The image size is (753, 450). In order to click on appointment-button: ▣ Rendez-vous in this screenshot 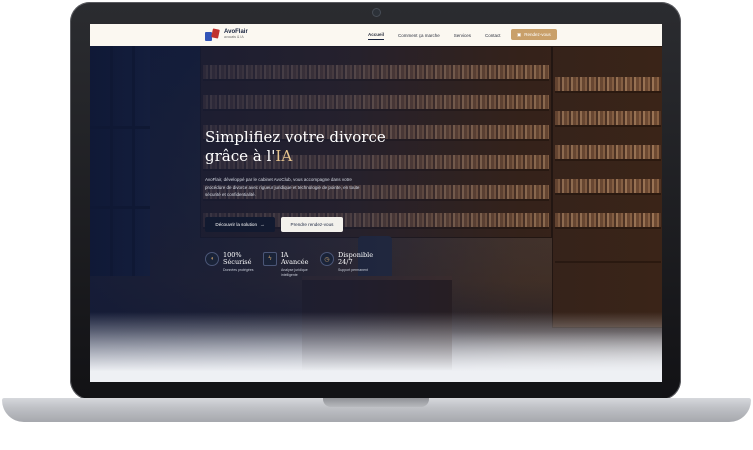, I will do `click(534, 34)`.